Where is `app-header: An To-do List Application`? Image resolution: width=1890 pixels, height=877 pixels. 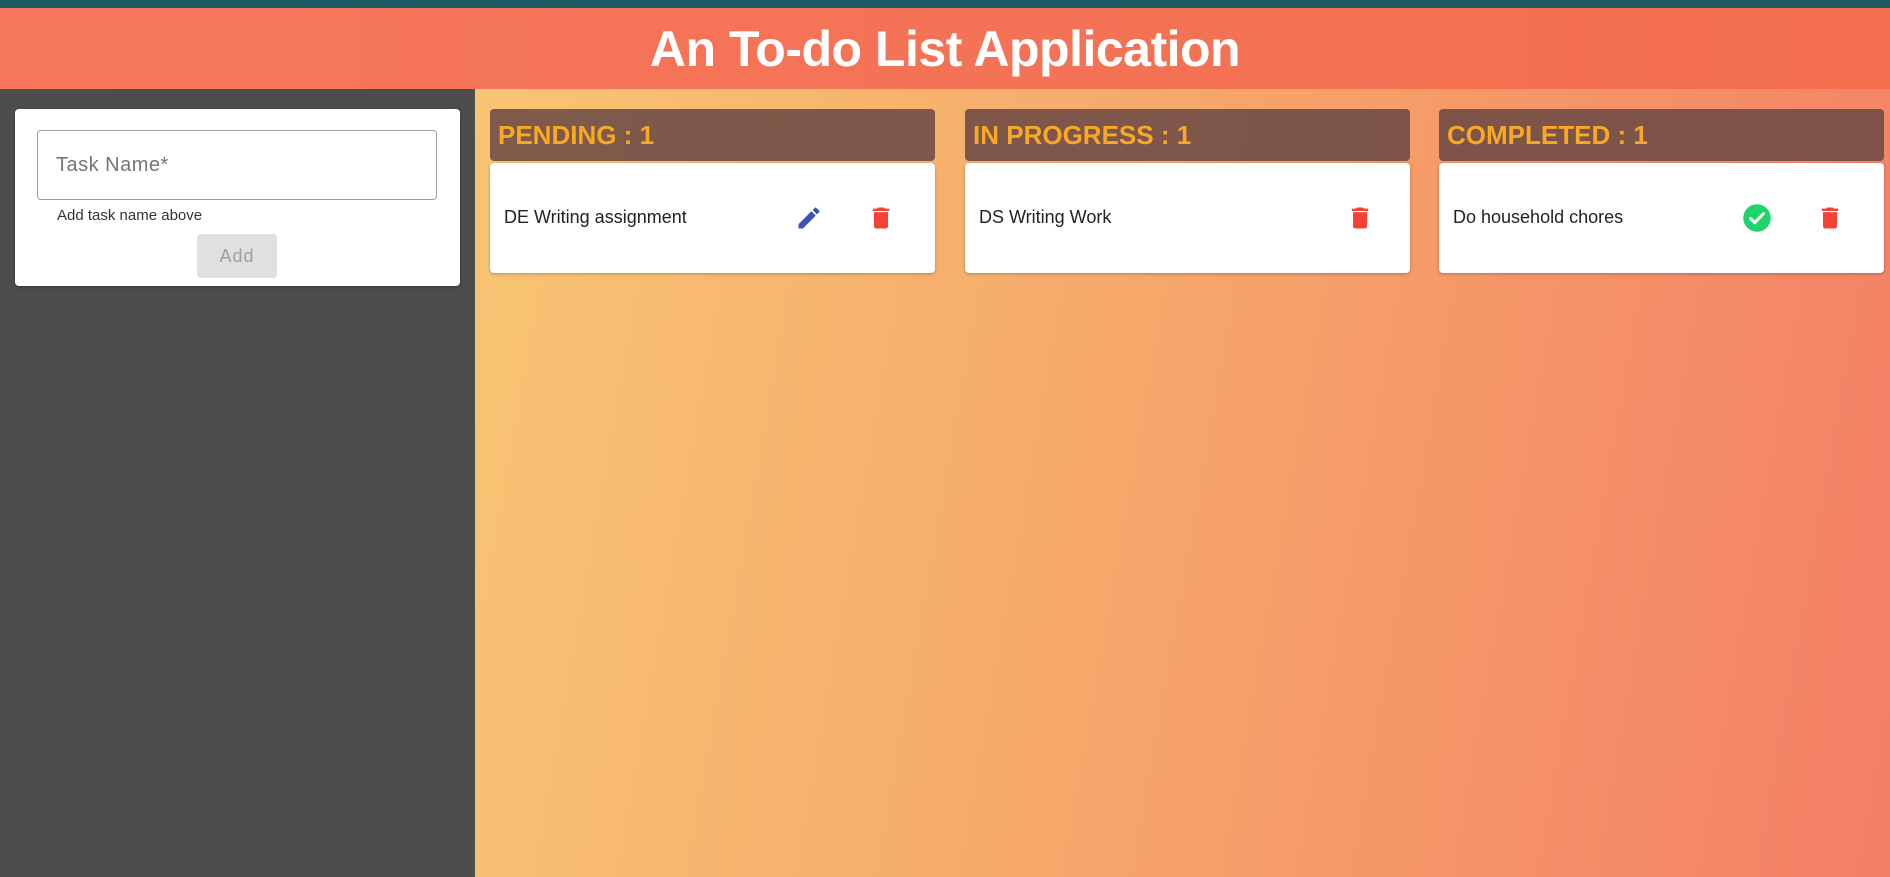
app-header: An To-do List Application is located at coordinates (945, 48).